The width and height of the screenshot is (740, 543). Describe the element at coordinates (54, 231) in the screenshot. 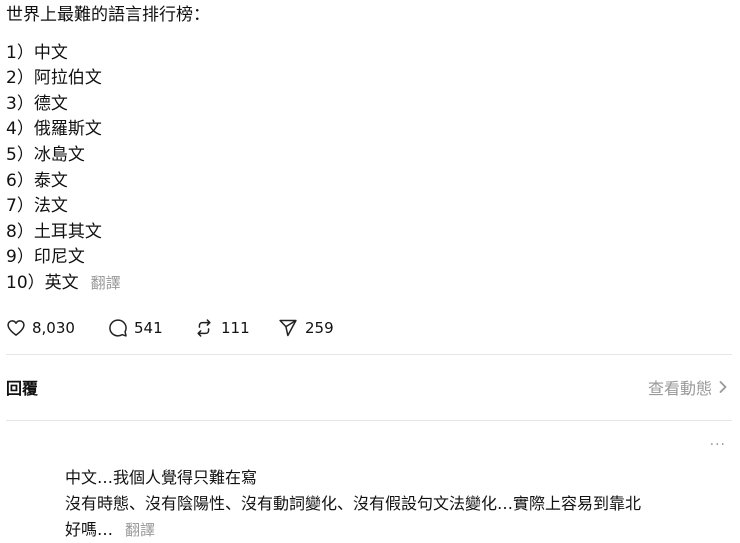

I see `ranking-item: 8）土耳其文` at that location.